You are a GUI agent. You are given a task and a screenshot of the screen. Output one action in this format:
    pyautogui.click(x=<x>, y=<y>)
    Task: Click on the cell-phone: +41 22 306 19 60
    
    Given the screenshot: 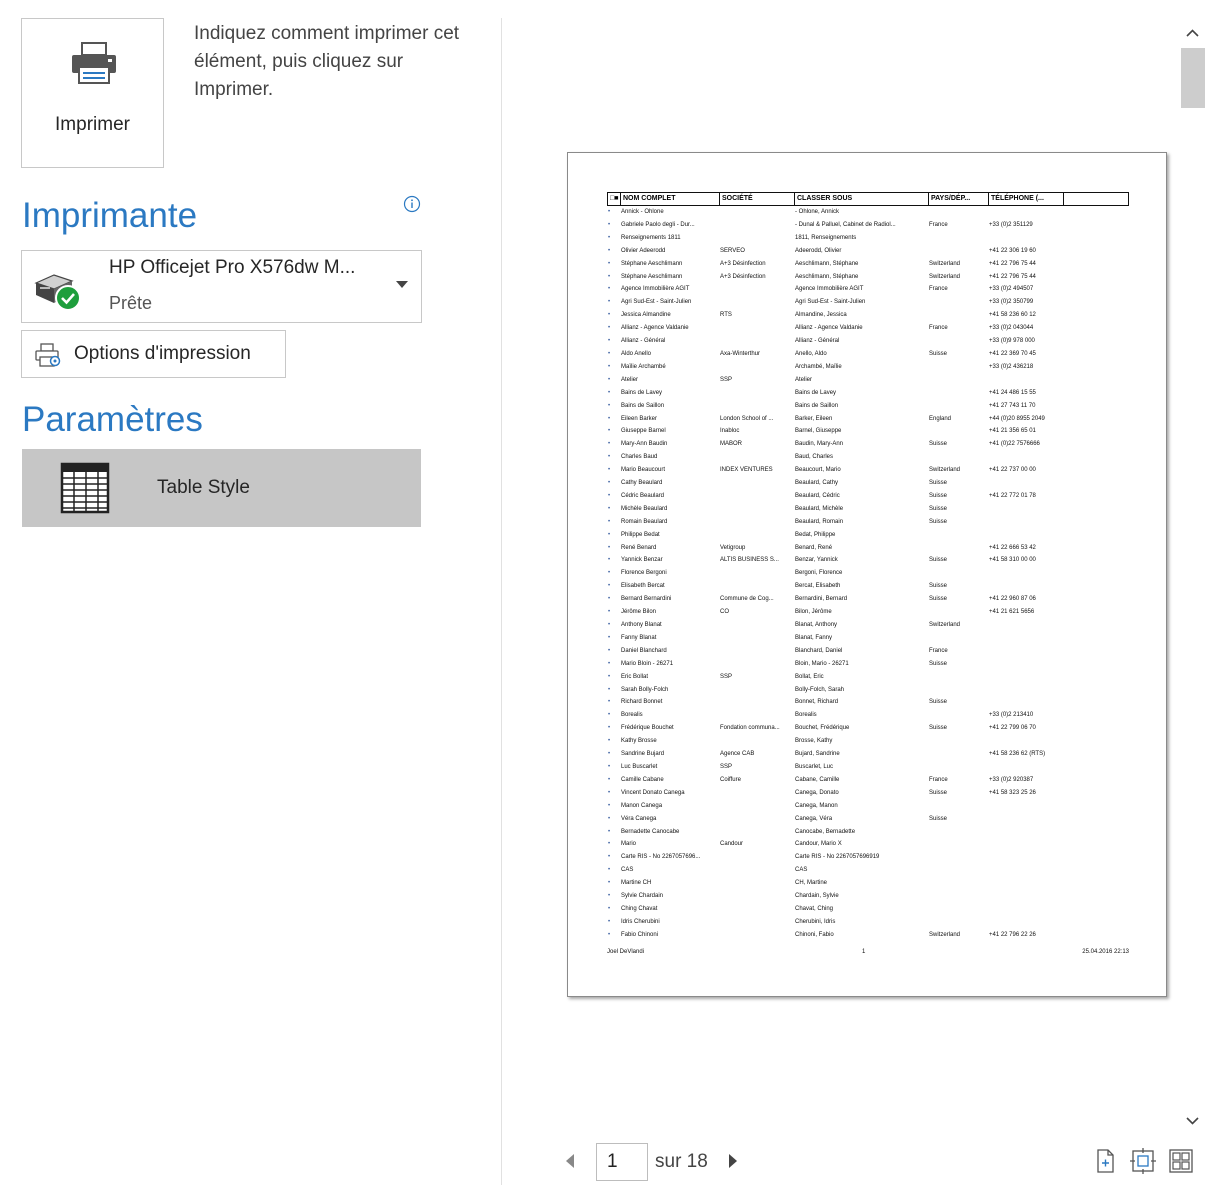 What is the action you would take?
    pyautogui.click(x=1012, y=250)
    